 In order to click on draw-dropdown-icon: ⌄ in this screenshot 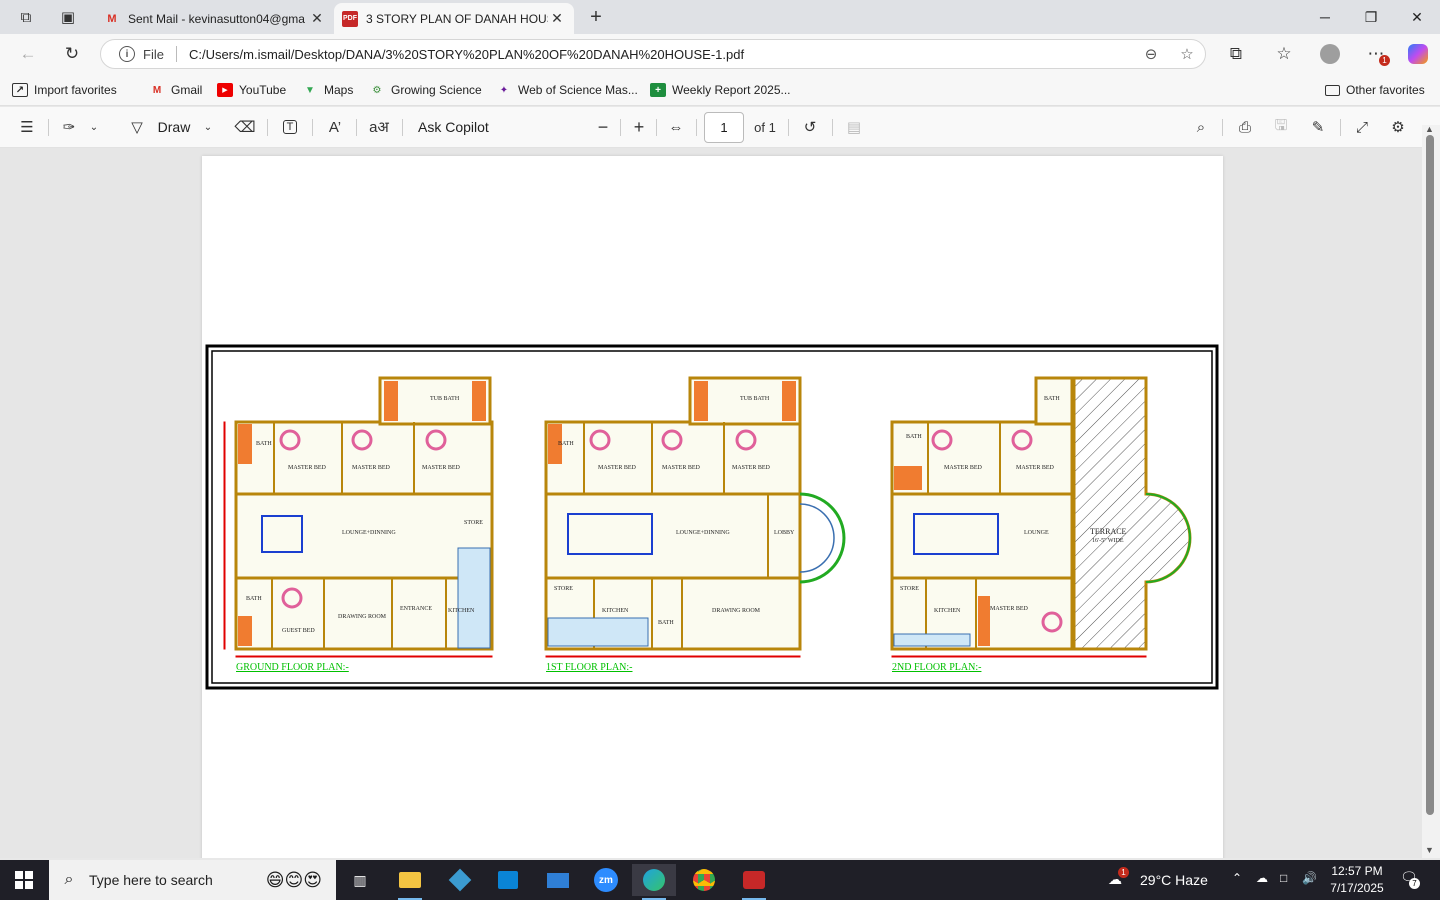, I will do `click(208, 127)`.